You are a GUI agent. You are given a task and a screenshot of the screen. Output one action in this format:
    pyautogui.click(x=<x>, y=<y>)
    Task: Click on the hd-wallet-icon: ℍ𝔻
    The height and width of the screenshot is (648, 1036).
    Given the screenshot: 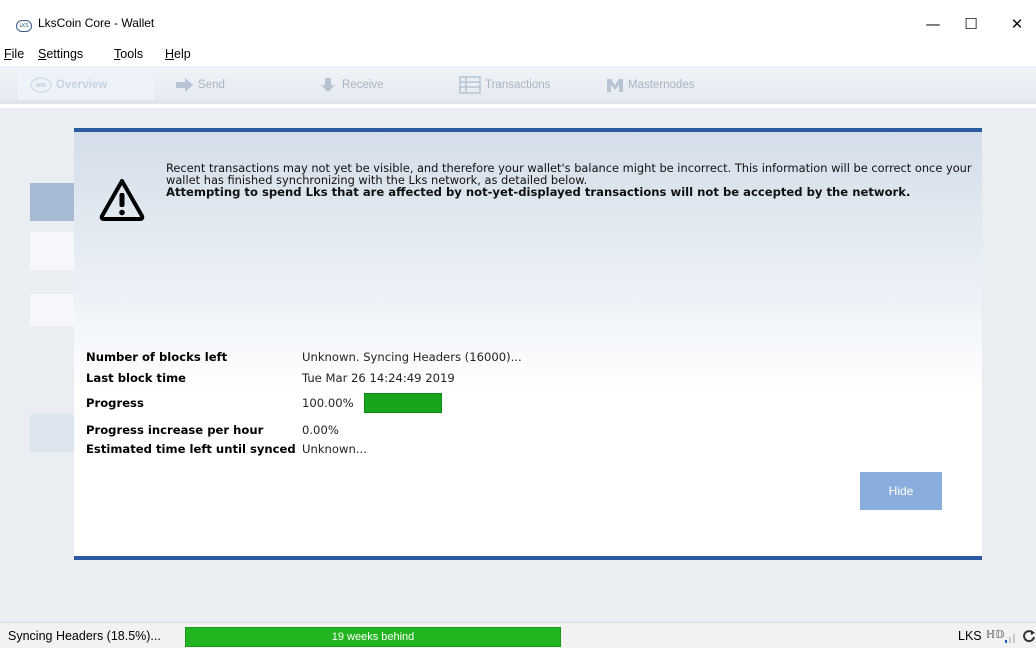 What is the action you would take?
    pyautogui.click(x=995, y=634)
    